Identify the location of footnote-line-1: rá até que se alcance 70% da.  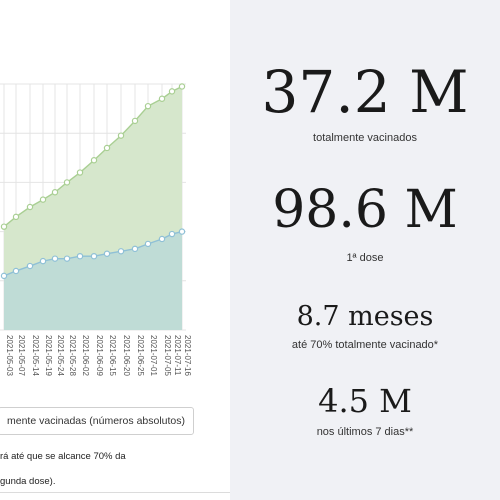
(63, 456).